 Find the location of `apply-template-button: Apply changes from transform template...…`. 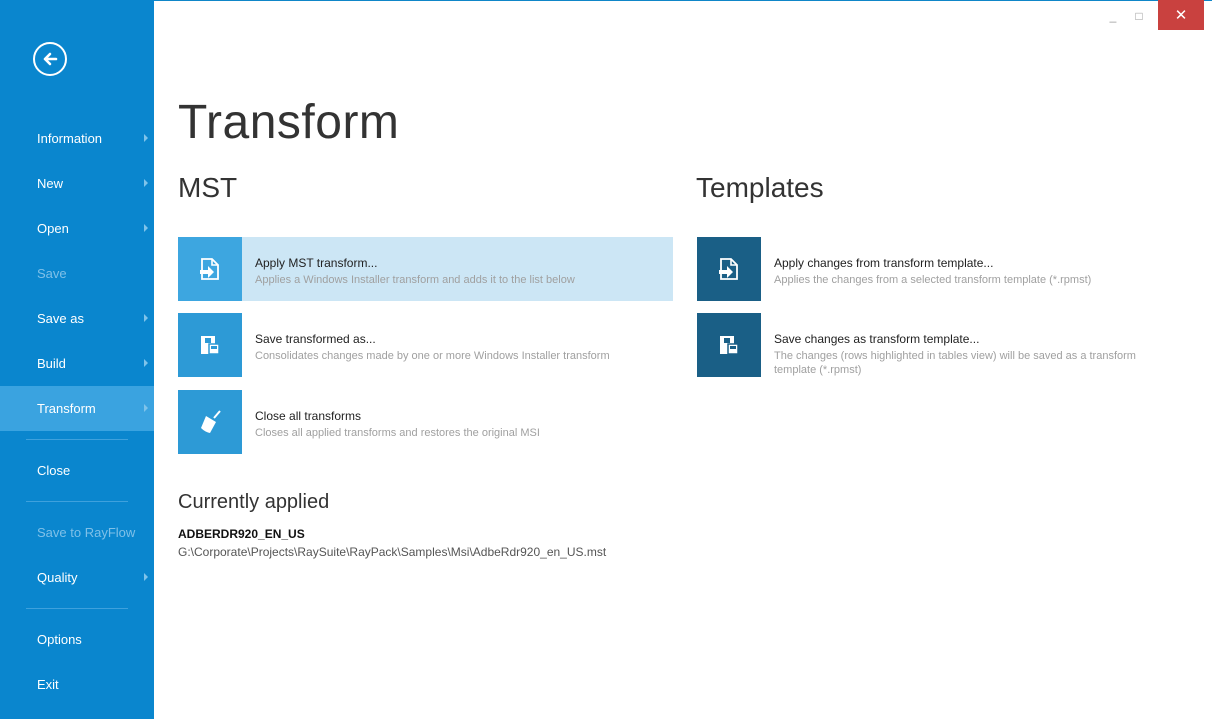

apply-template-button: Apply changes from transform template...… is located at coordinates (944, 269).